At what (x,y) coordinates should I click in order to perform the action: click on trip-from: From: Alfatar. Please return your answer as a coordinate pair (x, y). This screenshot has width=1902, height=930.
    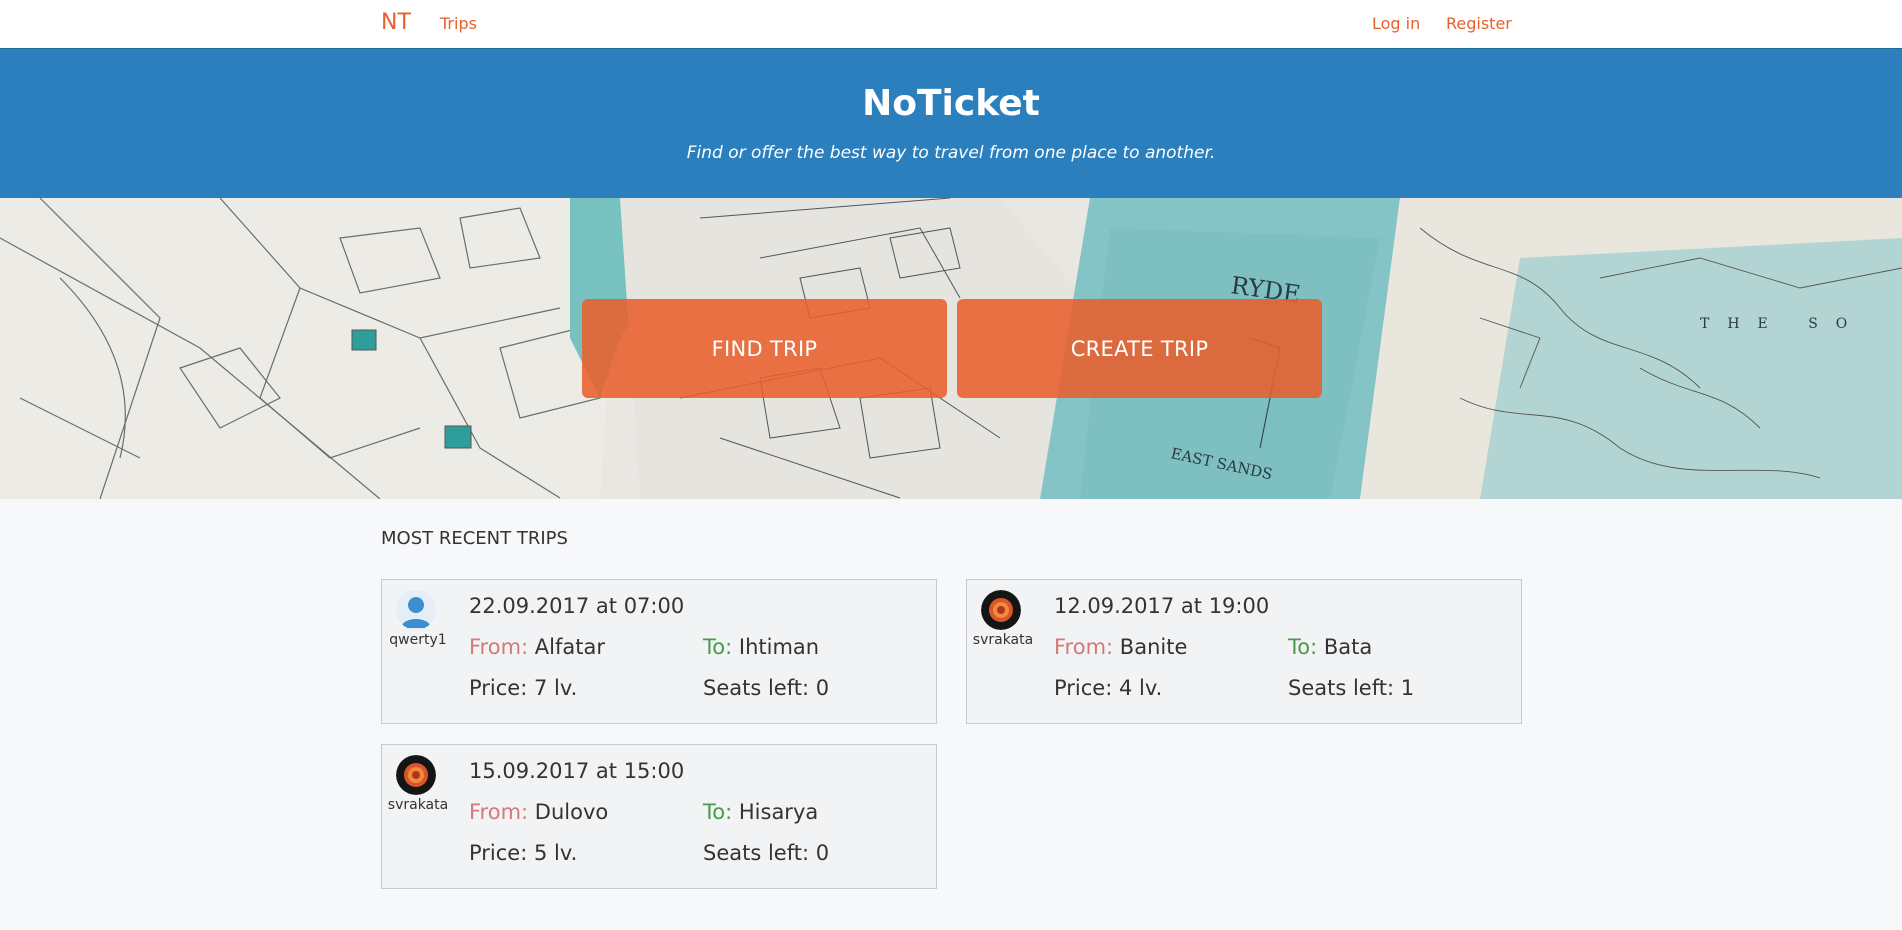
    Looking at the image, I should click on (537, 647).